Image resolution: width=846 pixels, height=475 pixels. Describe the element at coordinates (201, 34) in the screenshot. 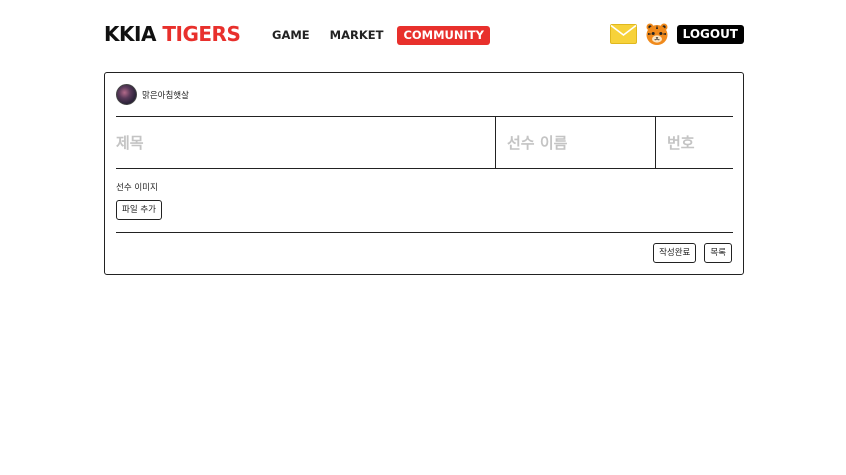

I see `logo-text-tigers: TIGERS` at that location.